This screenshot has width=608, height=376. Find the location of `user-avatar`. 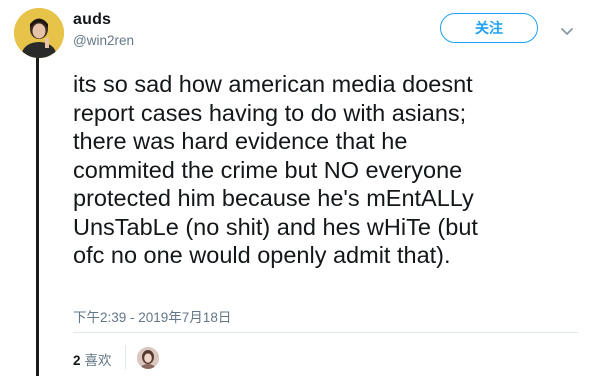

user-avatar is located at coordinates (39, 33).